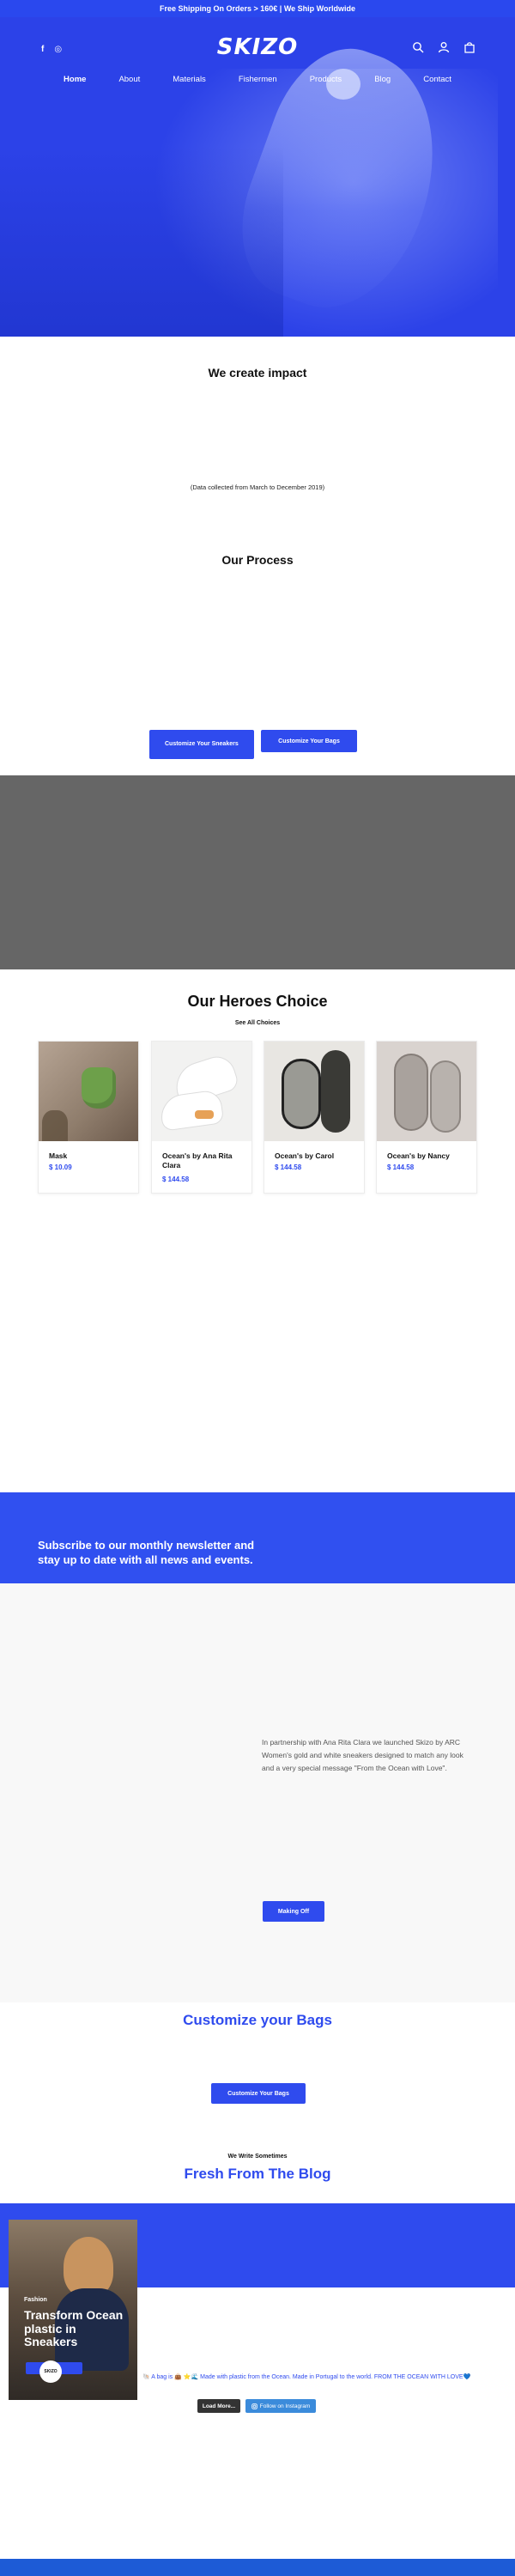 This screenshot has width=515, height=2576. What do you see at coordinates (201, 1091) in the screenshot?
I see `product-image-ana-rita` at bounding box center [201, 1091].